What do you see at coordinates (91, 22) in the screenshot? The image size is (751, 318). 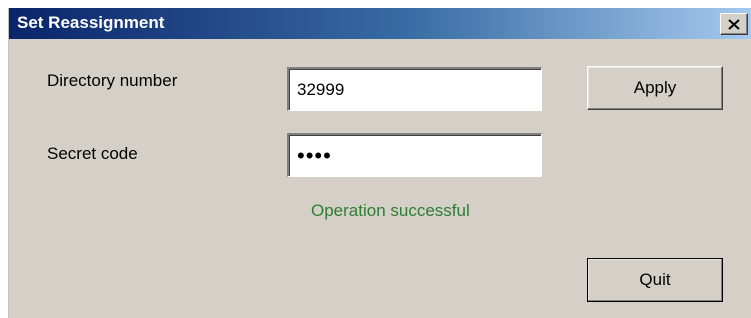 I see `window-title: Set Reassignment` at bounding box center [91, 22].